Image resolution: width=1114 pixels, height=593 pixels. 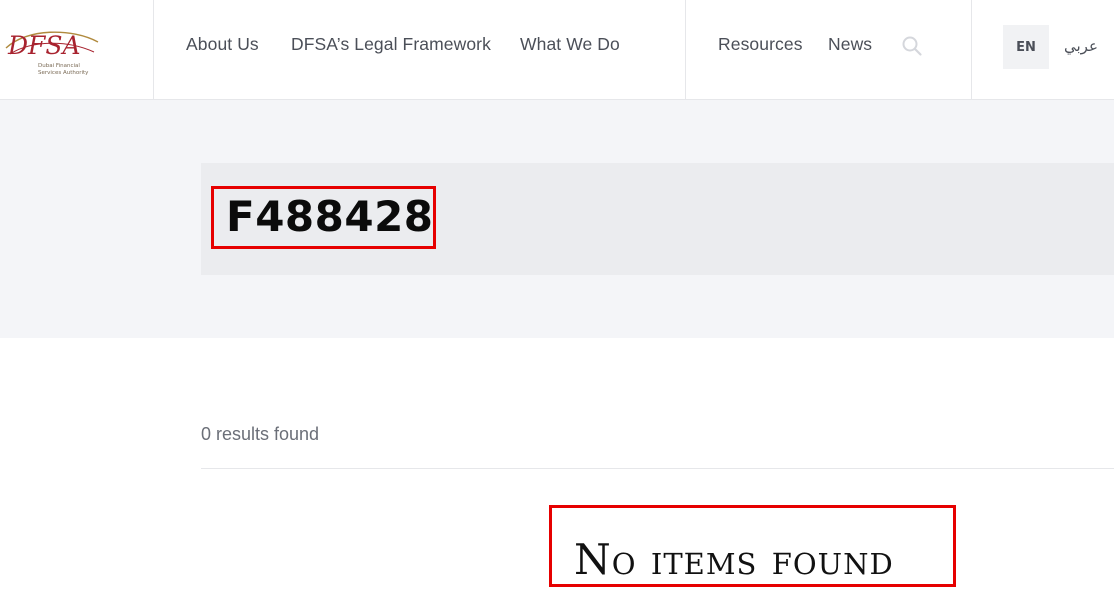 I want to click on language-en-button: EN, so click(x=1026, y=47).